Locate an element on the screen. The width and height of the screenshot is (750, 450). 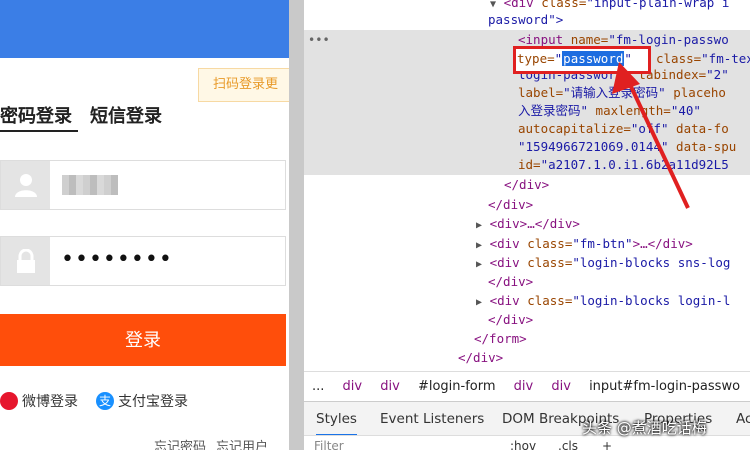
forgot-username-link: 忘记用户 is located at coordinates (242, 445).